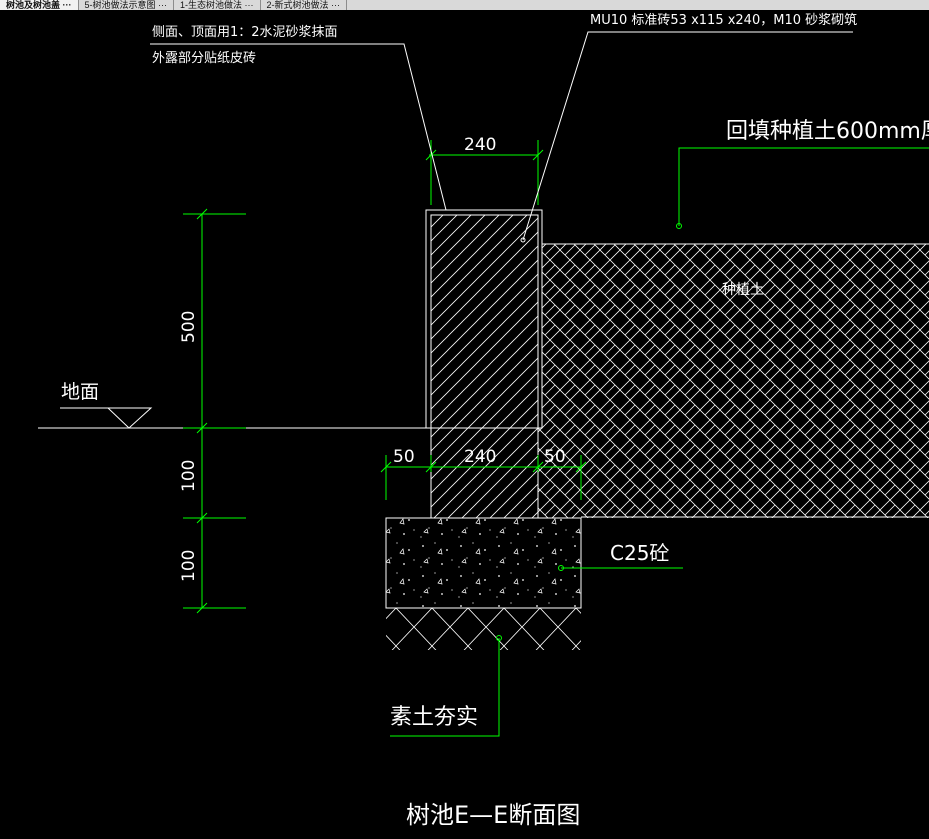  I want to click on dim-top-240: 240, so click(480, 145).